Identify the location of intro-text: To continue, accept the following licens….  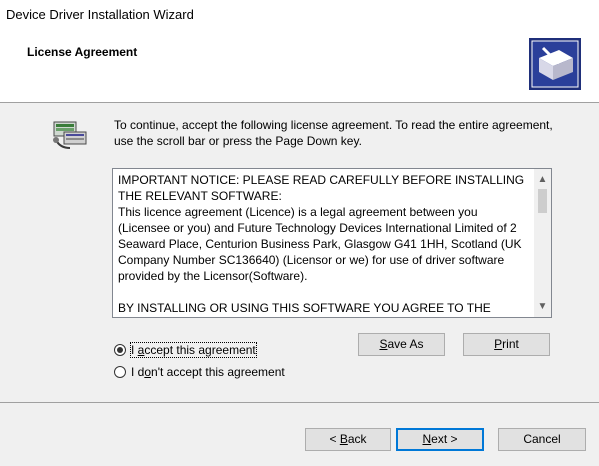
(333, 133).